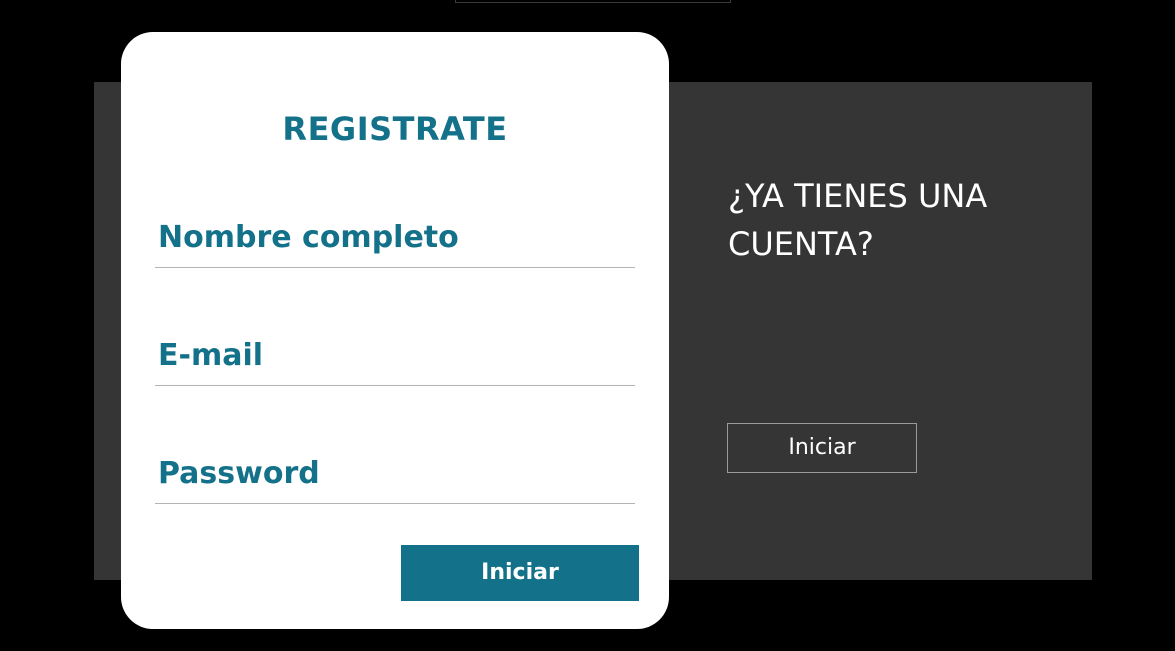 Image resolution: width=1175 pixels, height=651 pixels. I want to click on full-name-input, so click(395, 237).